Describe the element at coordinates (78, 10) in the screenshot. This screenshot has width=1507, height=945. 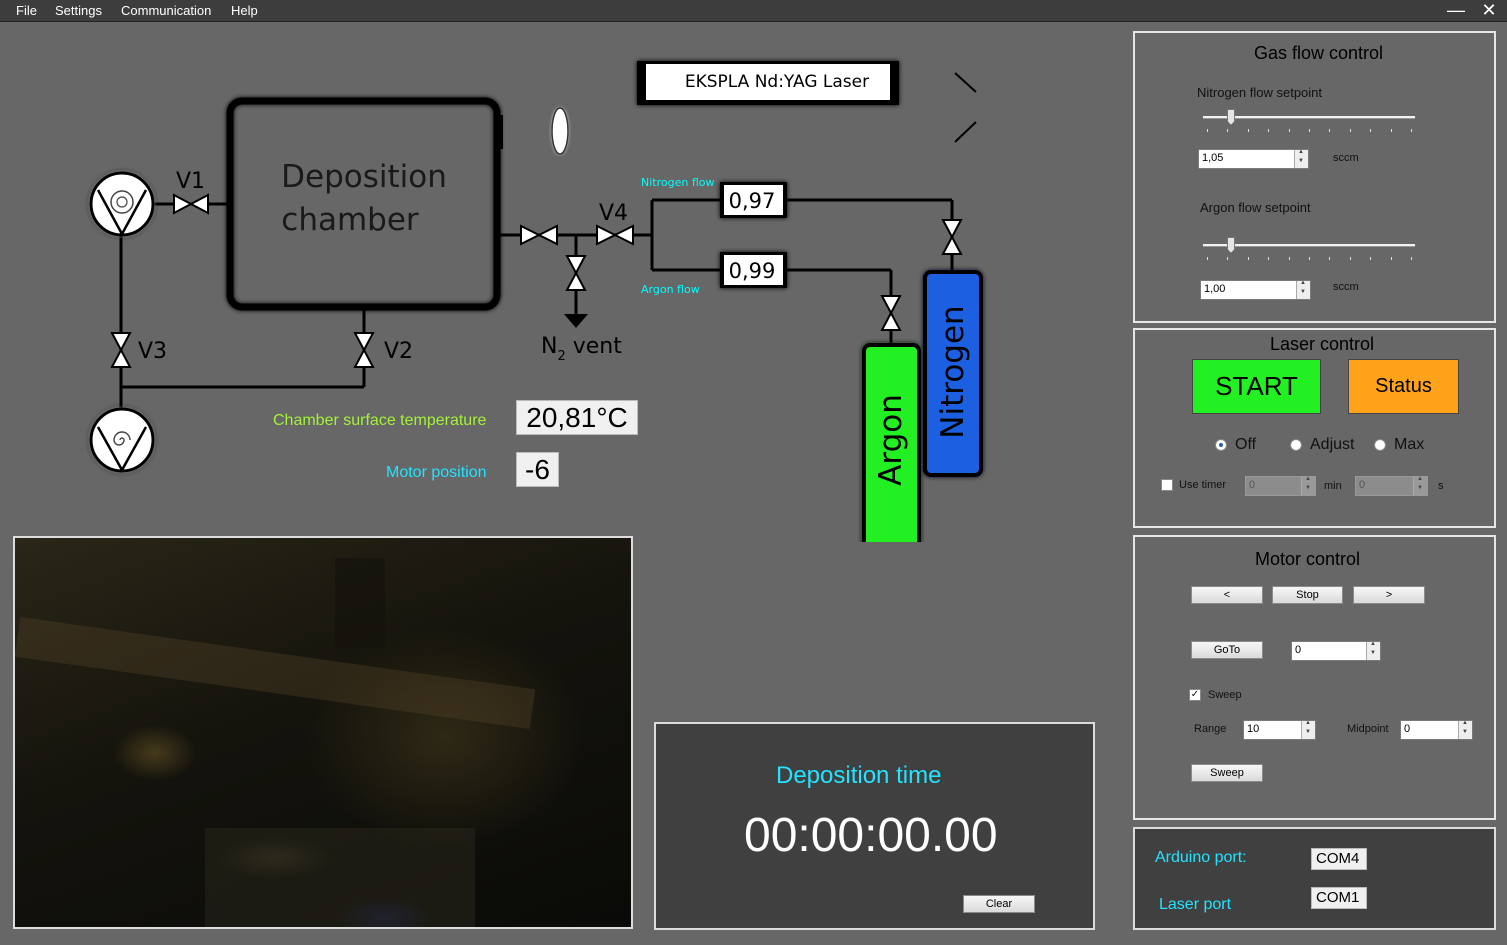
I see `menu-settings: Settings` at that location.